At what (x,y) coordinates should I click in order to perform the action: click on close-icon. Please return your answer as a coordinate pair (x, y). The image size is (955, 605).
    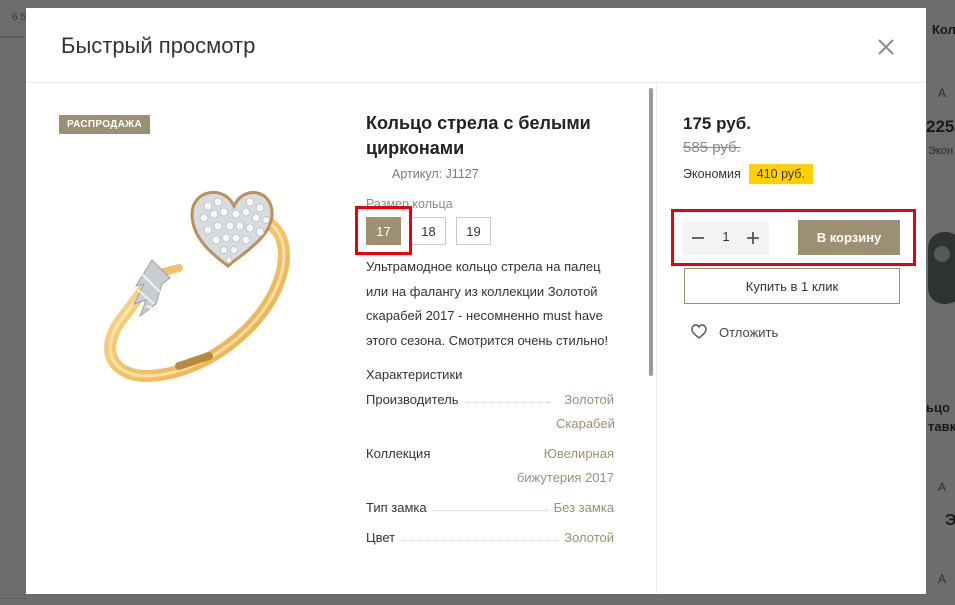
    Looking at the image, I should click on (886, 47).